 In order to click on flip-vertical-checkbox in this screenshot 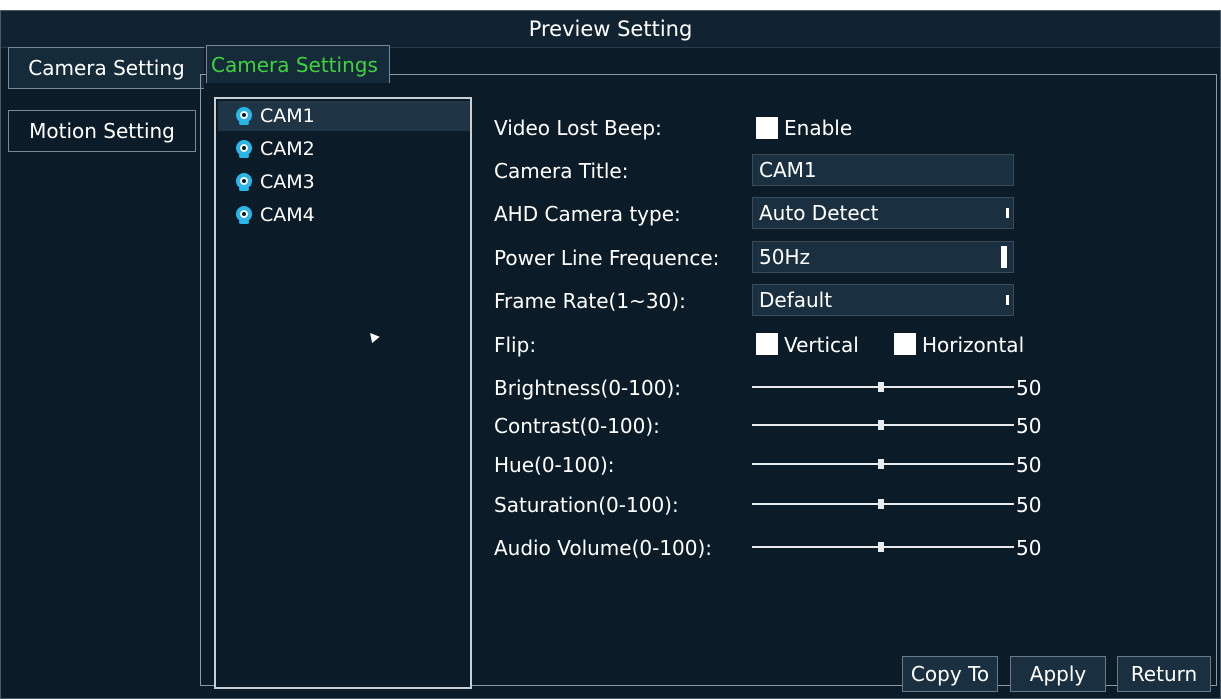, I will do `click(767, 344)`.